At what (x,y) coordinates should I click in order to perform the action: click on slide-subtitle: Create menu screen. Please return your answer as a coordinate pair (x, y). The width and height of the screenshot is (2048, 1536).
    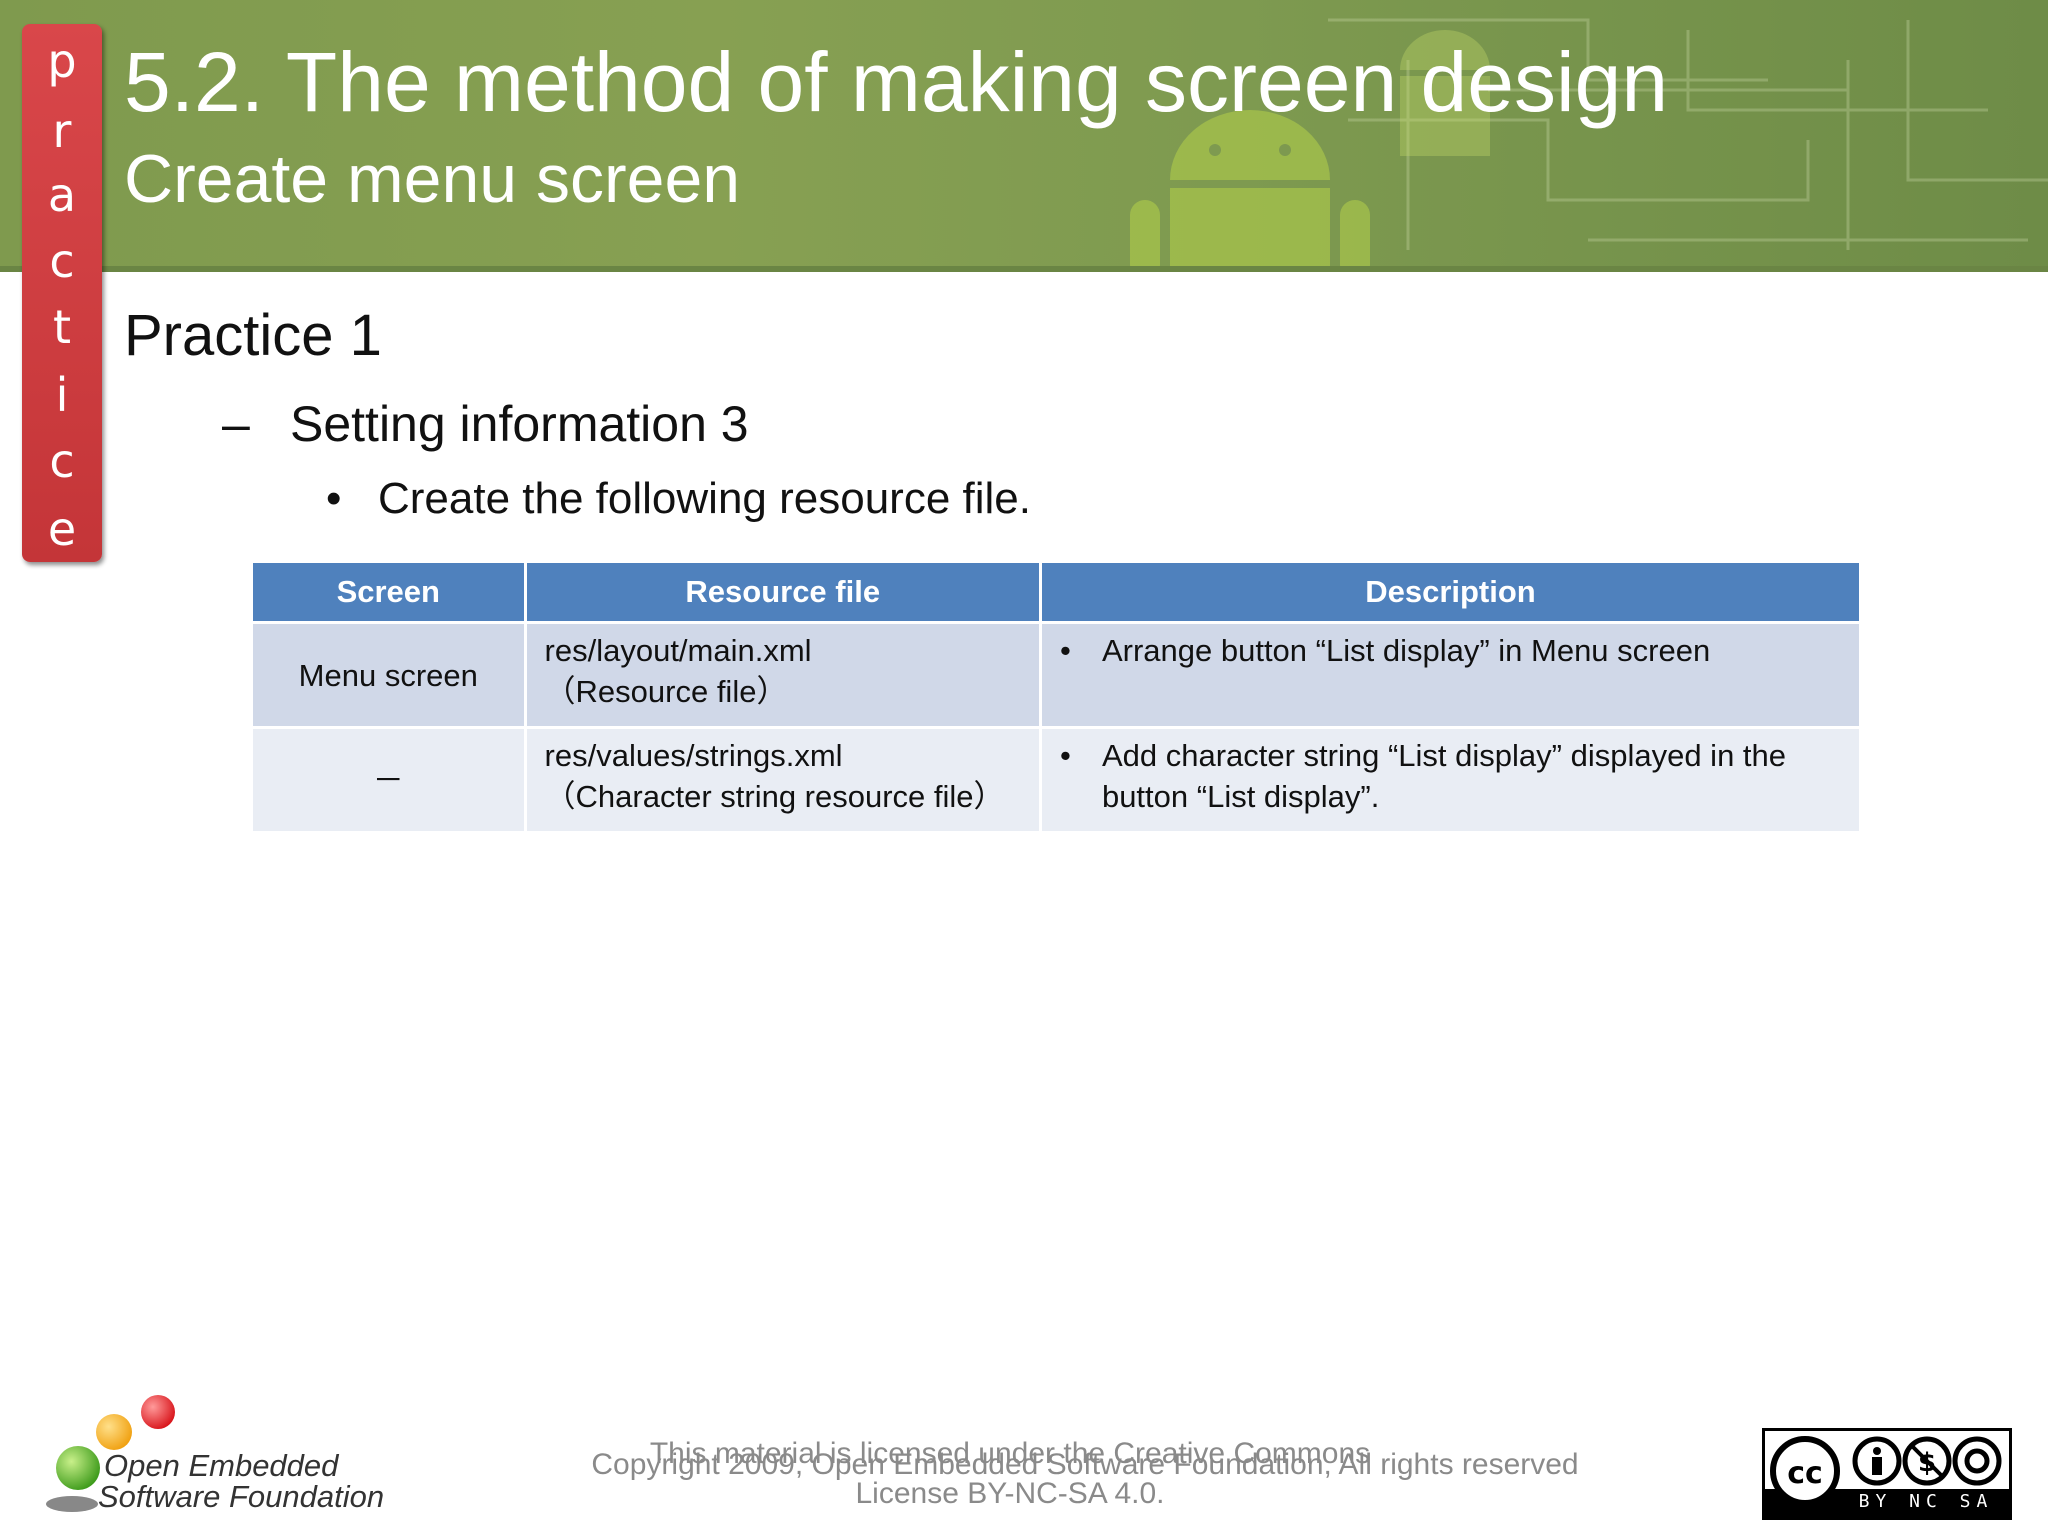
    Looking at the image, I should click on (432, 179).